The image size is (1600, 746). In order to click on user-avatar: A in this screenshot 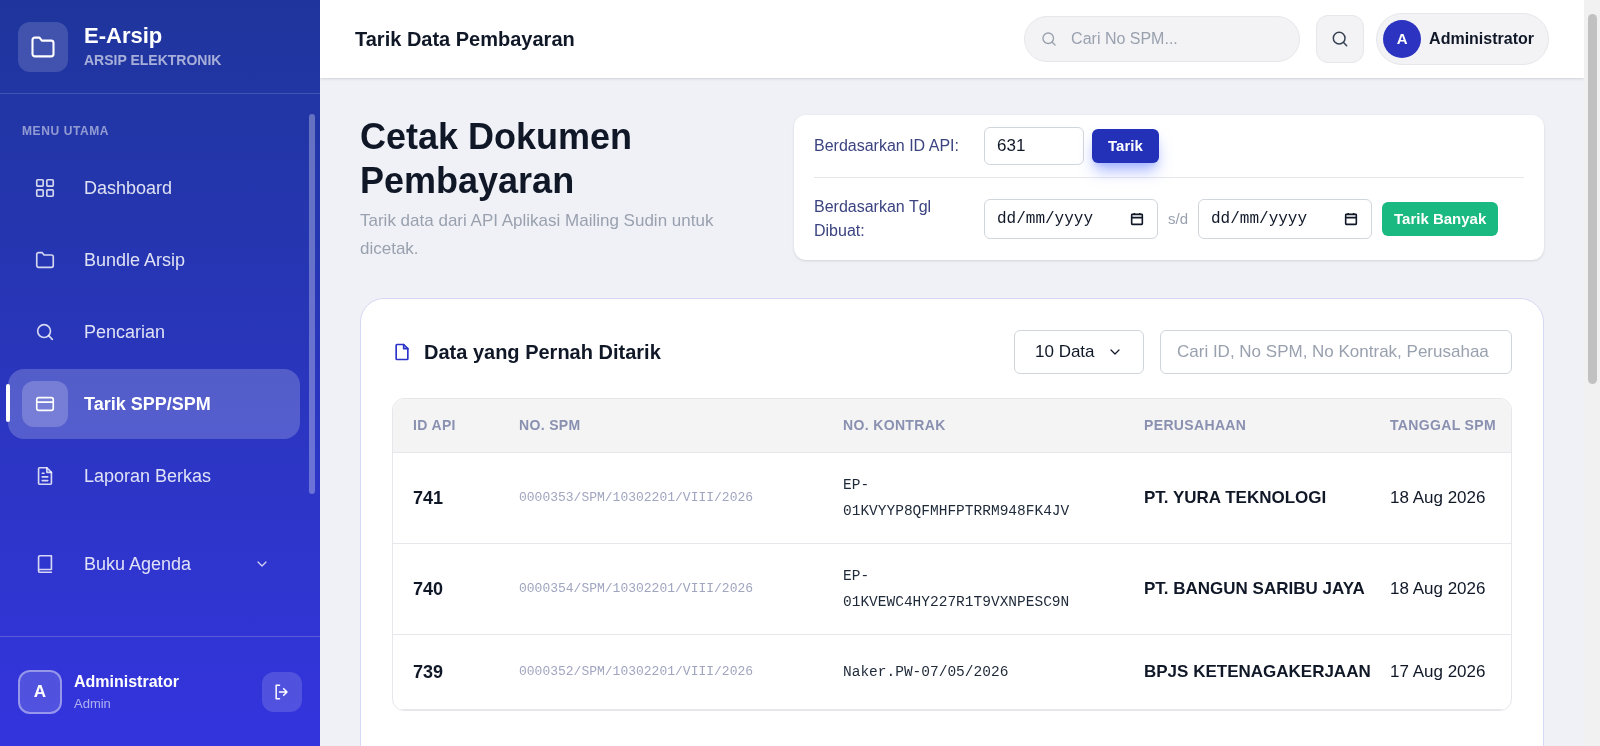, I will do `click(40, 691)`.